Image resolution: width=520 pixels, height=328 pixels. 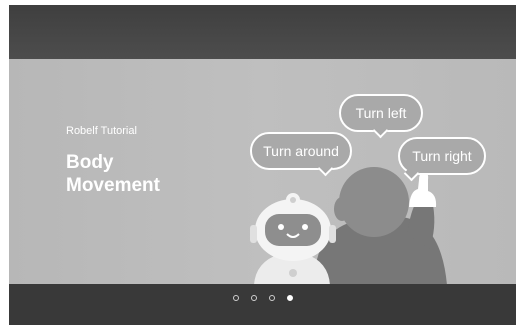 What do you see at coordinates (301, 151) in the screenshot?
I see `bubble-label-turn-around: Turn around` at bounding box center [301, 151].